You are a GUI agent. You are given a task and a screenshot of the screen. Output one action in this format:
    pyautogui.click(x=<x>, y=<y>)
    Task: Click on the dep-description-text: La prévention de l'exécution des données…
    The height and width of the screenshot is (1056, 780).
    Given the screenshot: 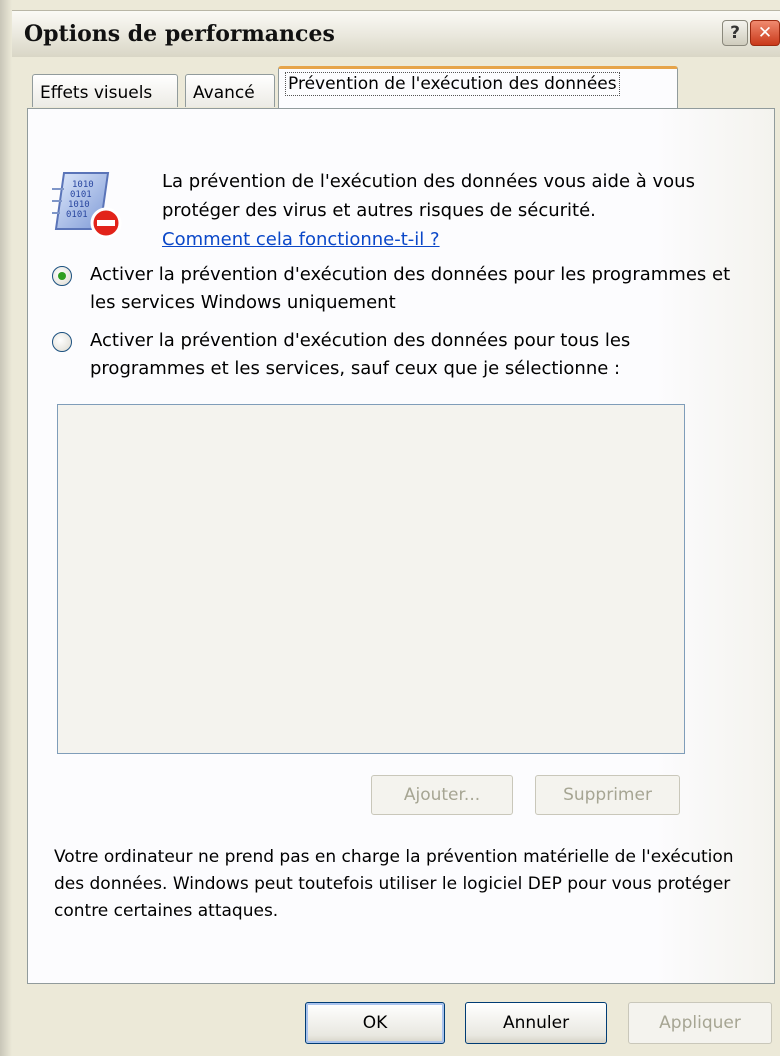 What is the action you would take?
    pyautogui.click(x=428, y=196)
    